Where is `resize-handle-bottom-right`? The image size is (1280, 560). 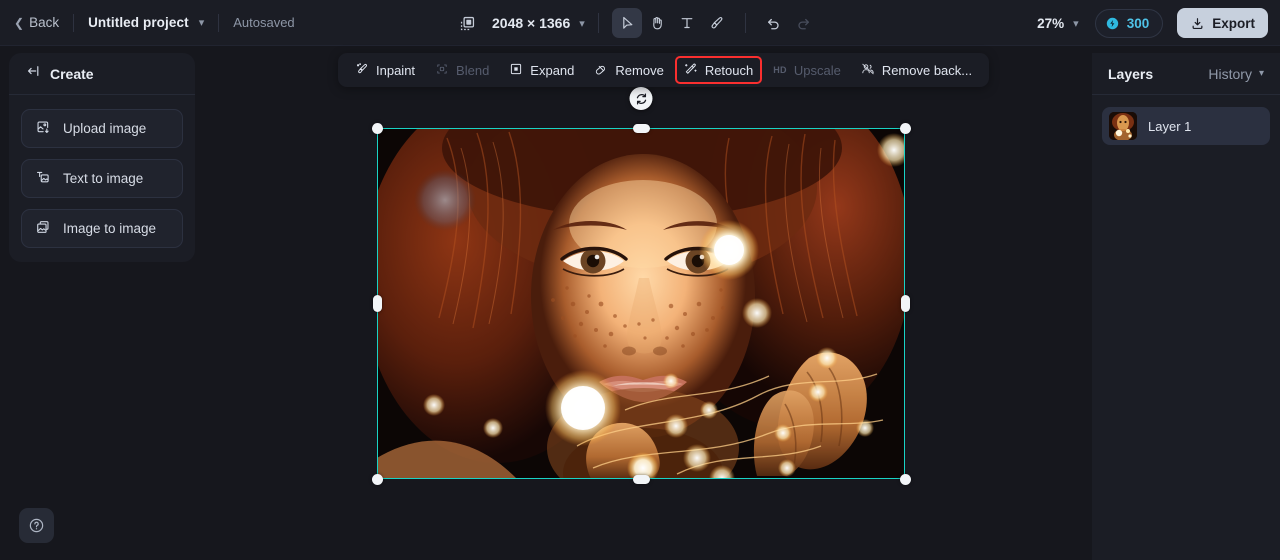
resize-handle-bottom-right is located at coordinates (905, 479).